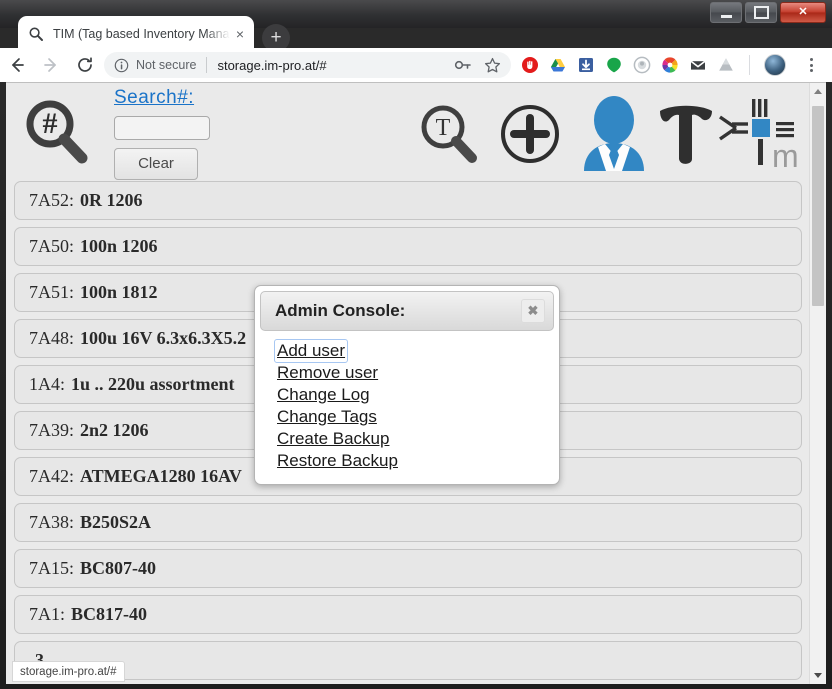 The width and height of the screenshot is (832, 689). I want to click on browser-toolbar: Not secure storage.im-pro.at/#, so click(416, 65).